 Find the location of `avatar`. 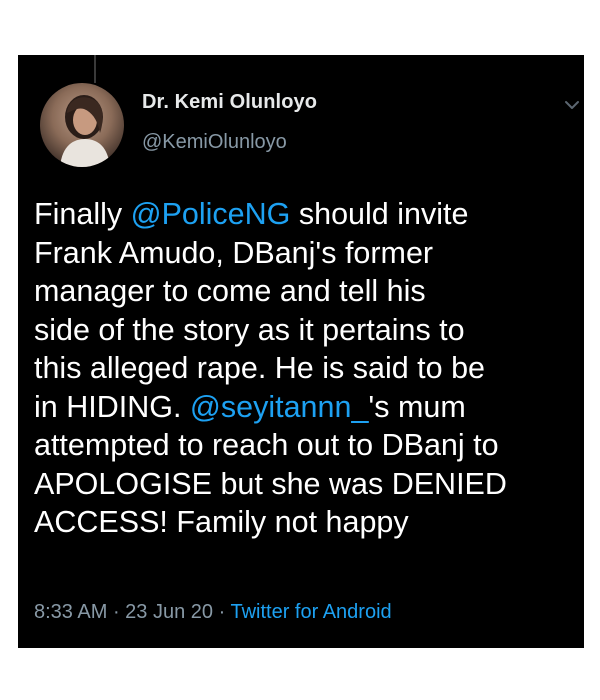

avatar is located at coordinates (82, 125).